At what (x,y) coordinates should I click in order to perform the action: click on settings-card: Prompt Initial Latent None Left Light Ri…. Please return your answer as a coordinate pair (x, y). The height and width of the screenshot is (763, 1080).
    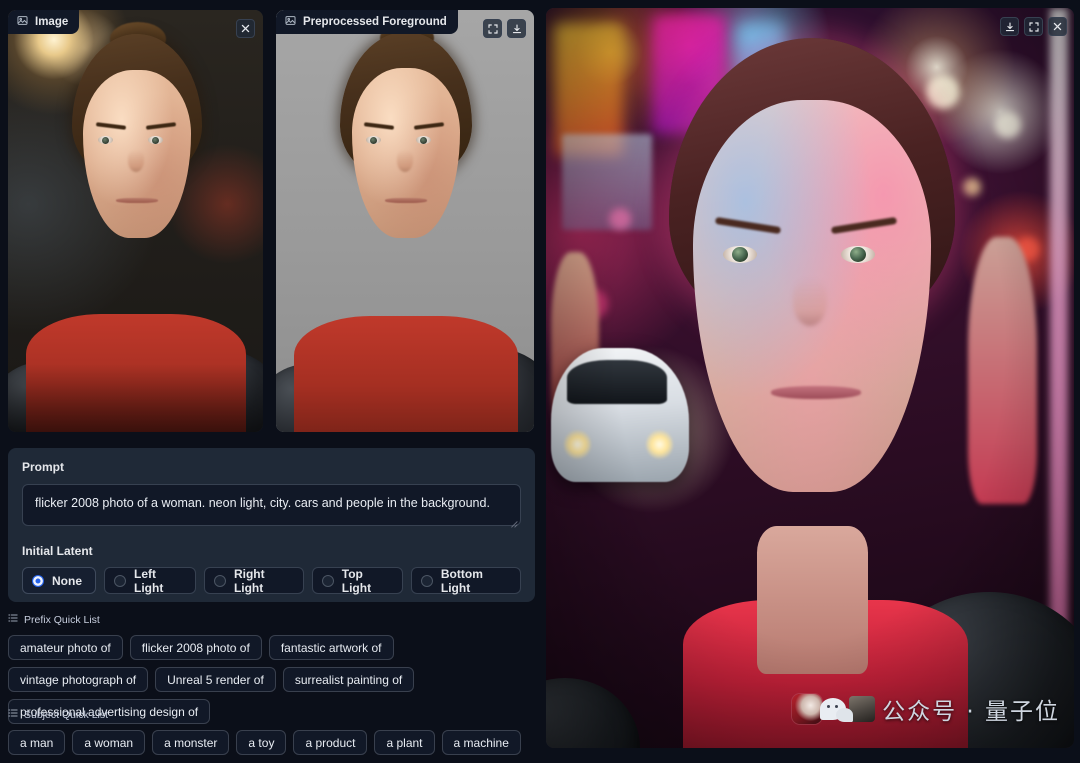
    Looking at the image, I should click on (271, 525).